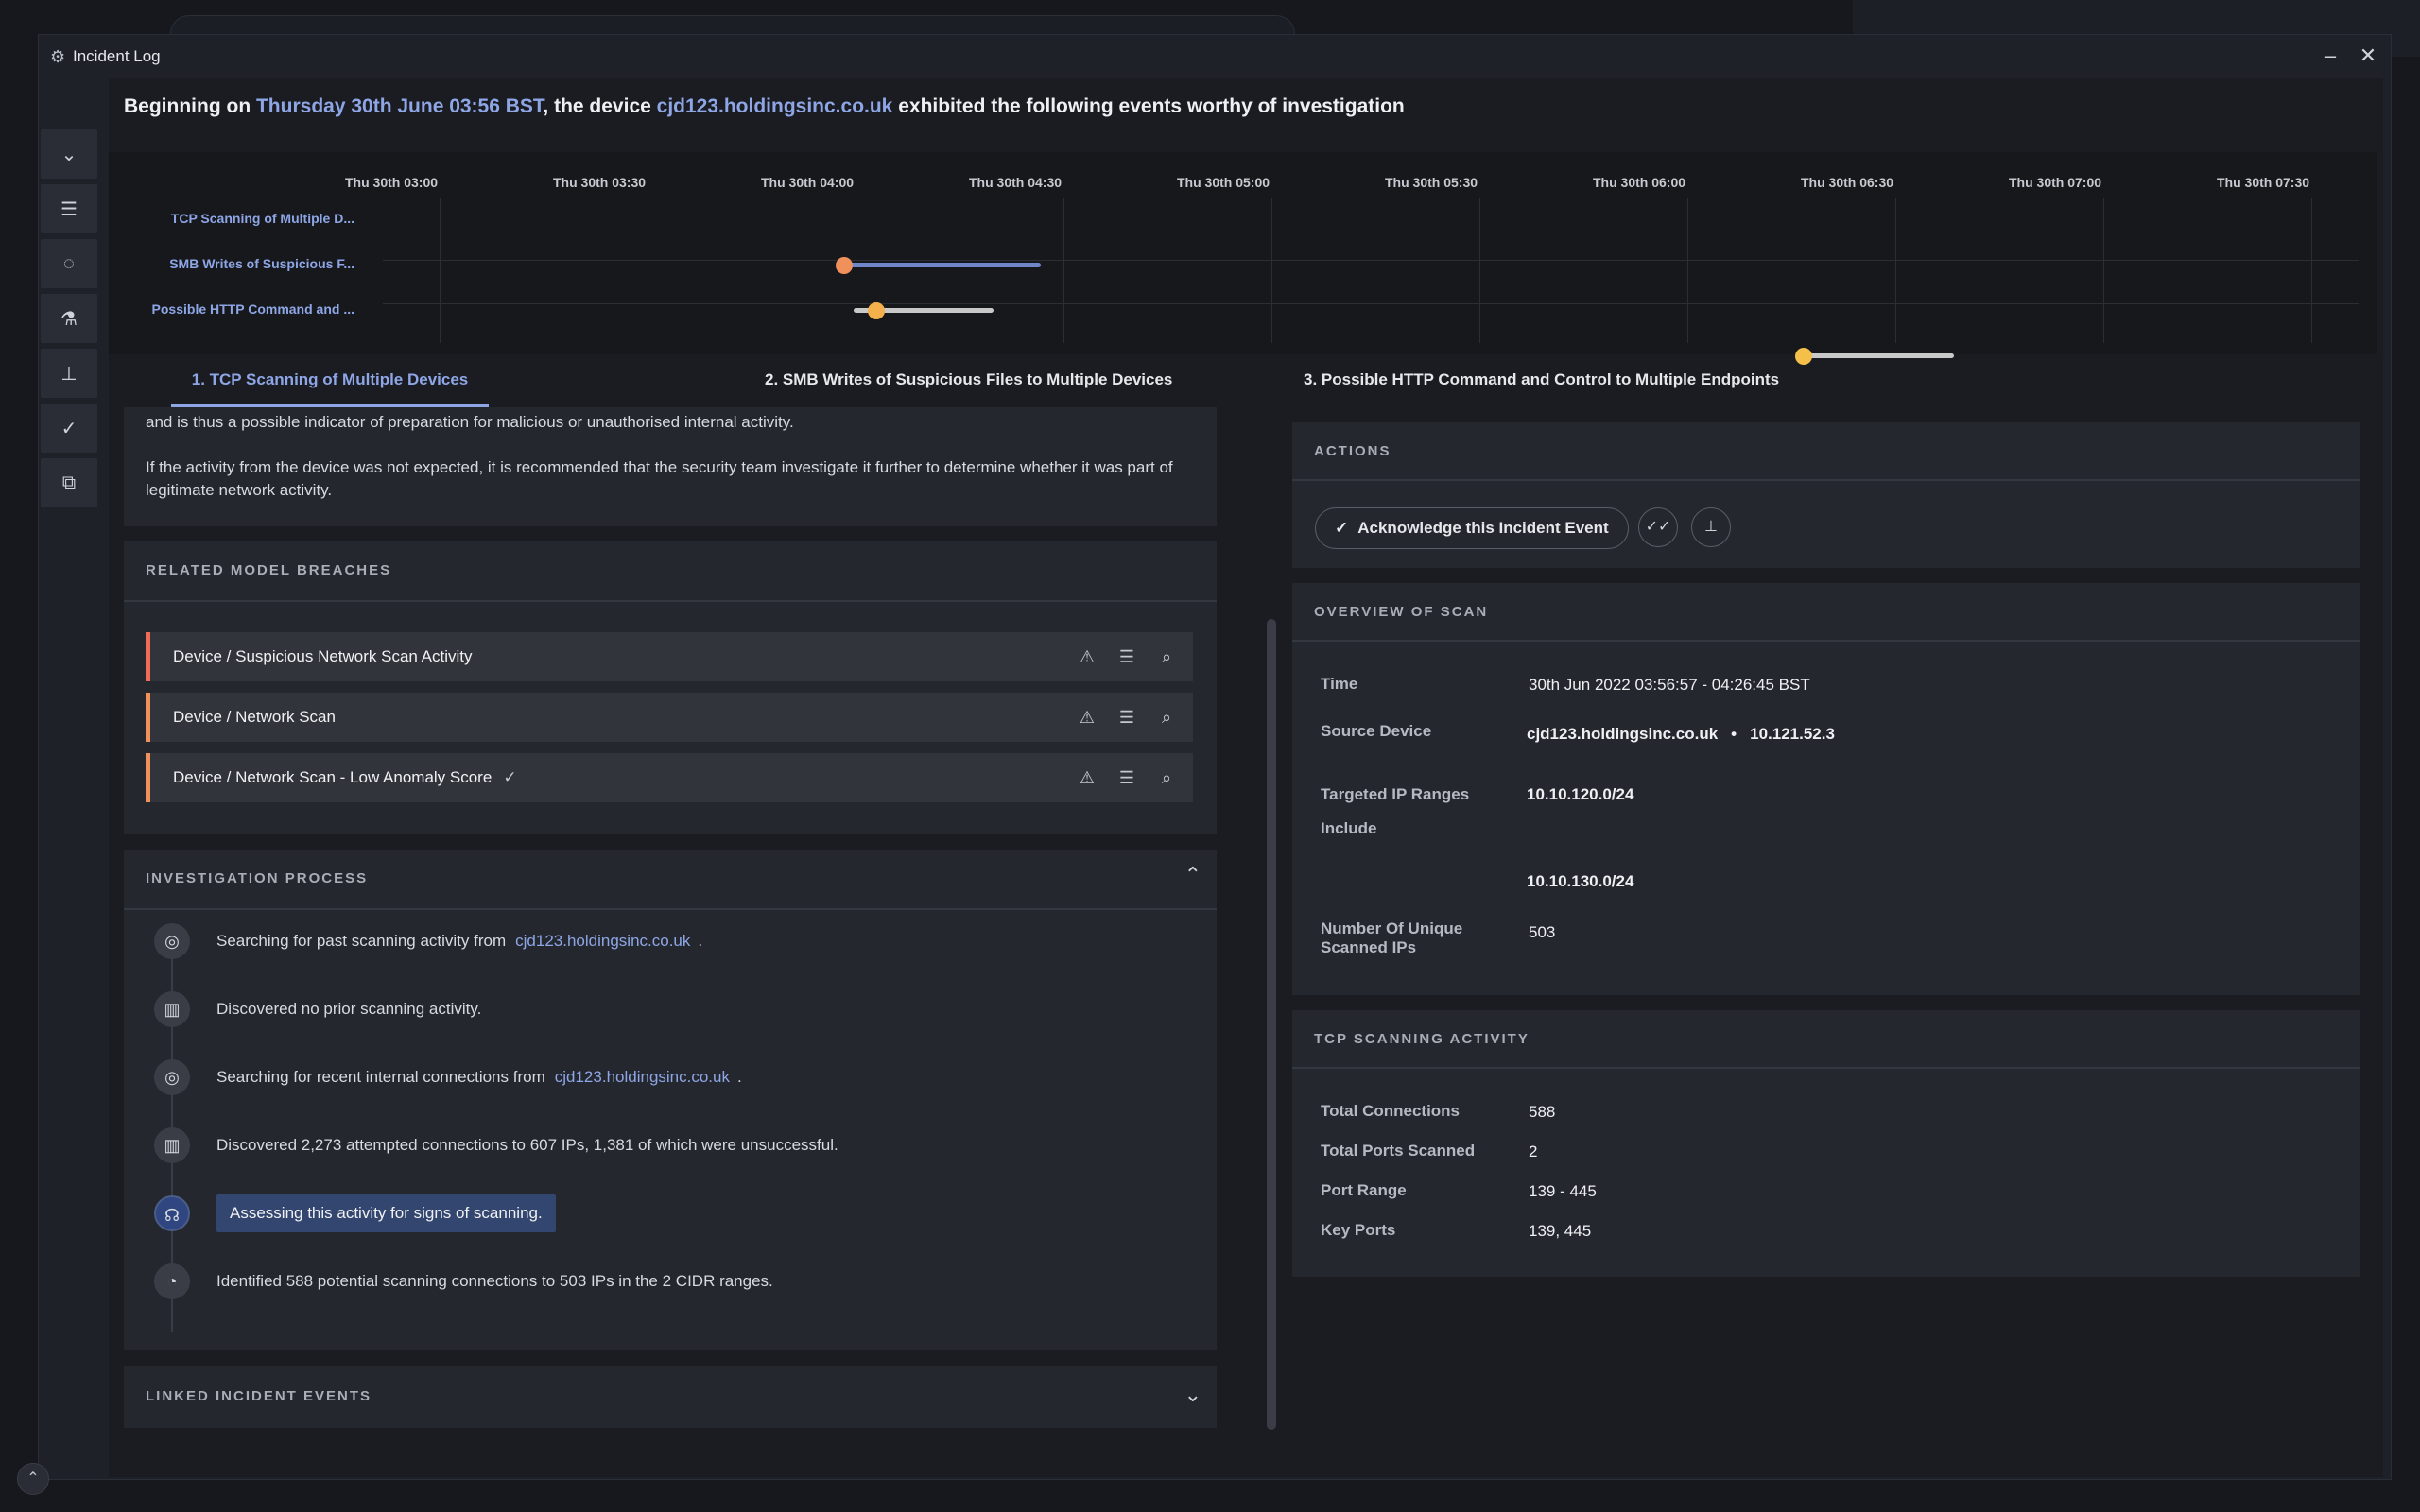  What do you see at coordinates (1271, 1024) in the screenshot?
I see `details-scrollbar` at bounding box center [1271, 1024].